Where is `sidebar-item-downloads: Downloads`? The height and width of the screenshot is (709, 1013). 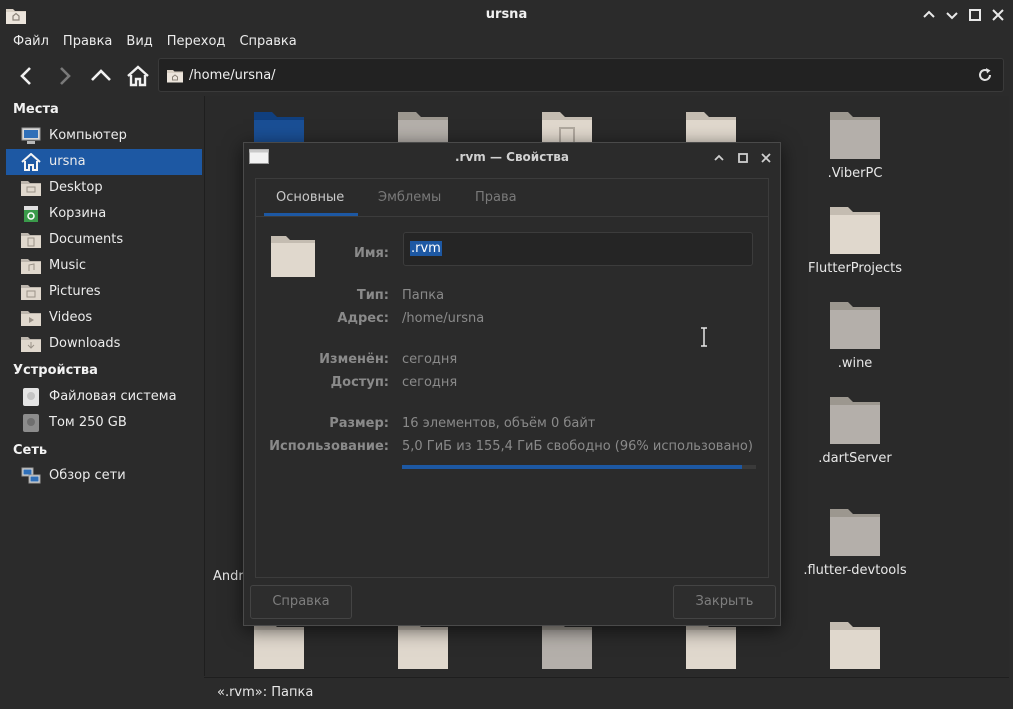 sidebar-item-downloads: Downloads is located at coordinates (104, 344).